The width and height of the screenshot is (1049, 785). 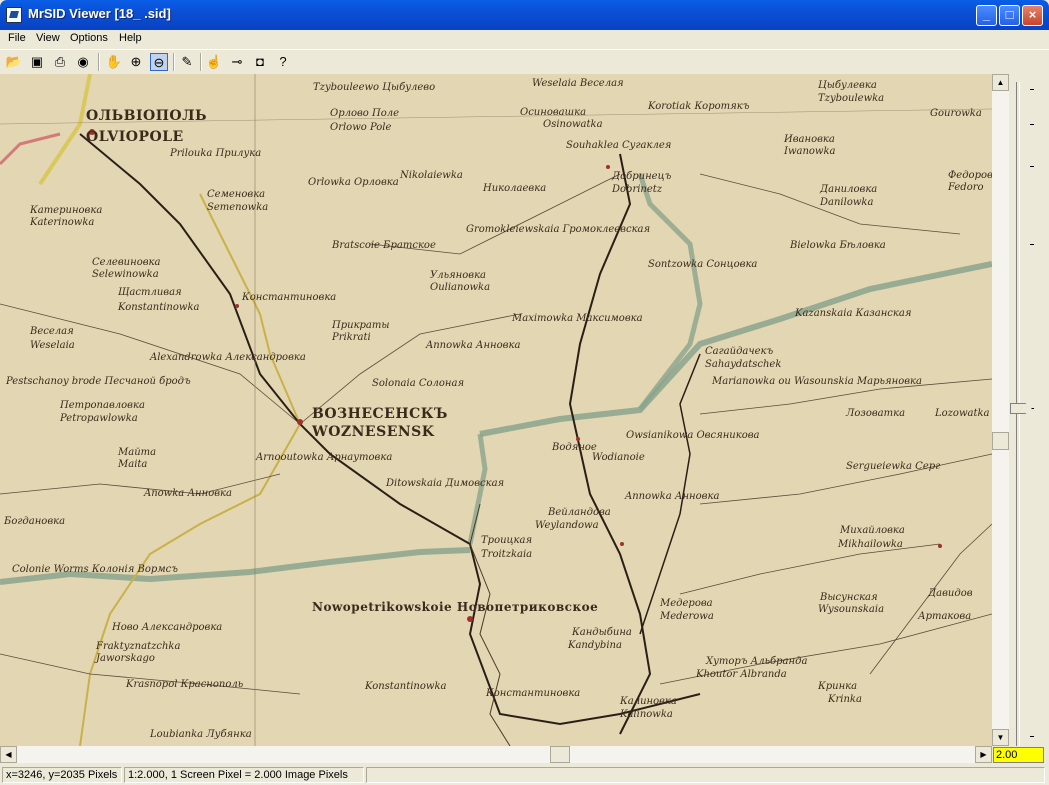 I want to click on map-label: Fedorо, so click(x=966, y=187).